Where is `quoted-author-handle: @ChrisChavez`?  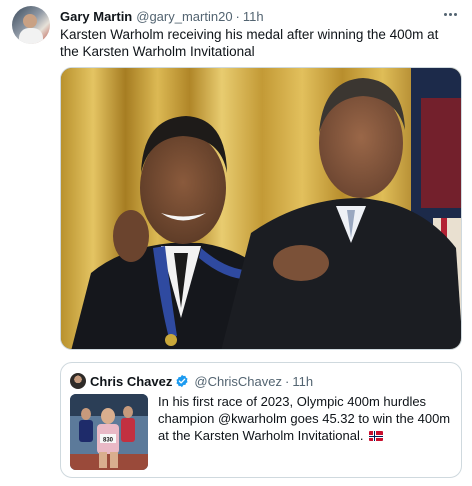 quoted-author-handle: @ChrisChavez is located at coordinates (238, 381).